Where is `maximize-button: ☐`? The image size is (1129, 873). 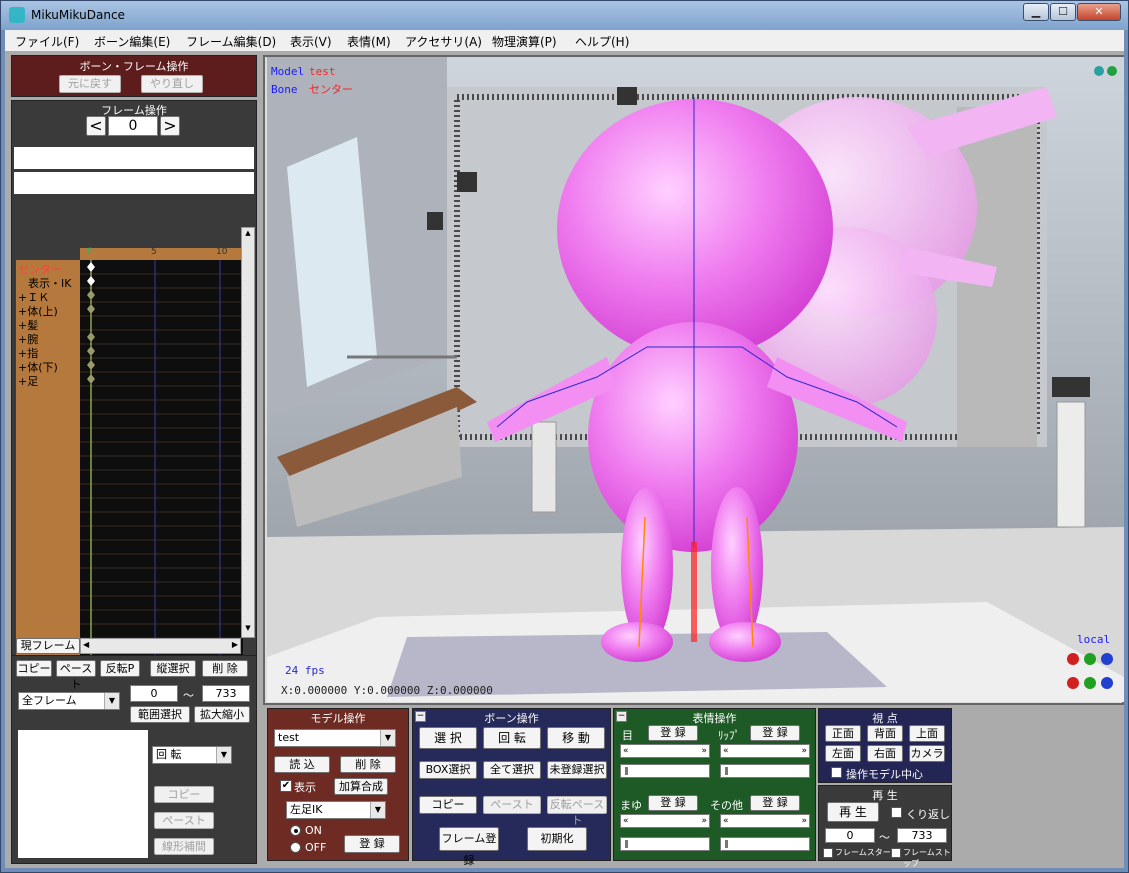 maximize-button: ☐ is located at coordinates (1063, 12).